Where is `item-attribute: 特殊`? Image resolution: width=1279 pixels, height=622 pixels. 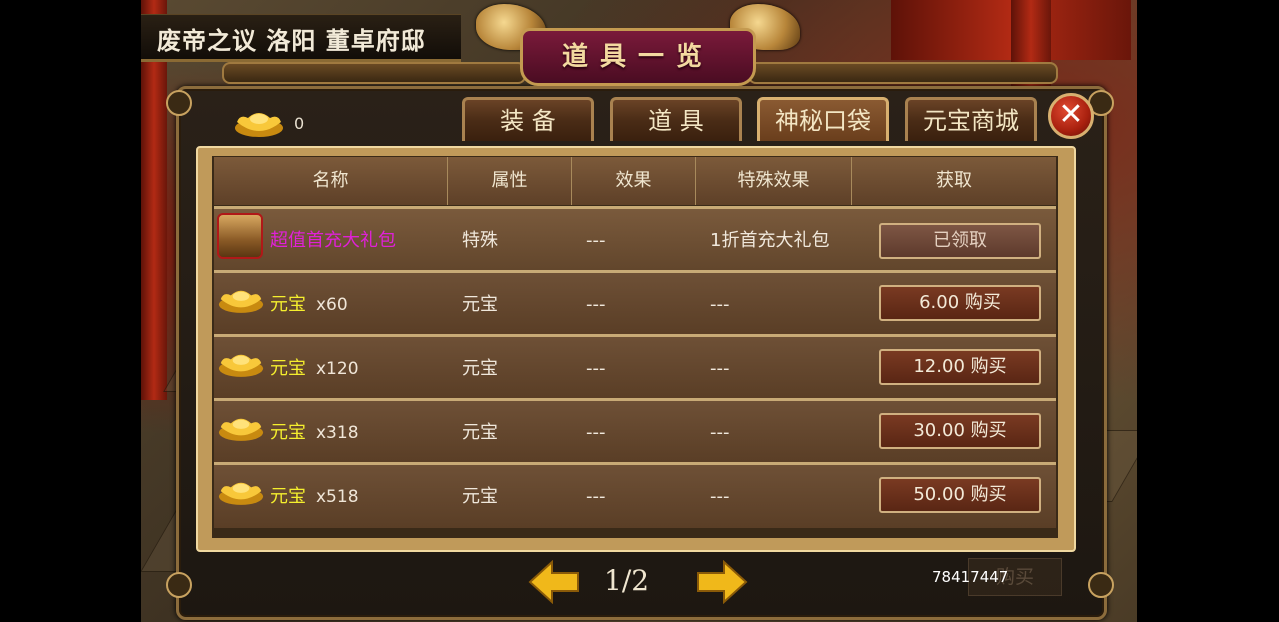 item-attribute: 特殊 is located at coordinates (480, 240).